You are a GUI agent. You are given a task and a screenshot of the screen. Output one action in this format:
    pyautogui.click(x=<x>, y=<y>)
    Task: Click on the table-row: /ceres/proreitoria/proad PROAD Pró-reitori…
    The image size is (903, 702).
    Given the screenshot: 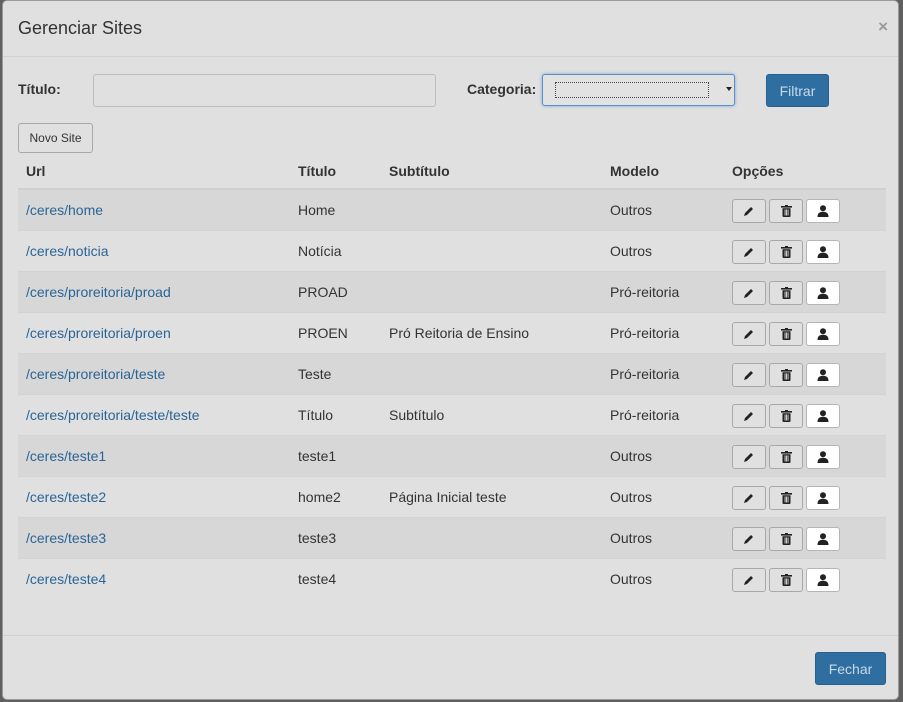 What is the action you would take?
    pyautogui.click(x=452, y=291)
    